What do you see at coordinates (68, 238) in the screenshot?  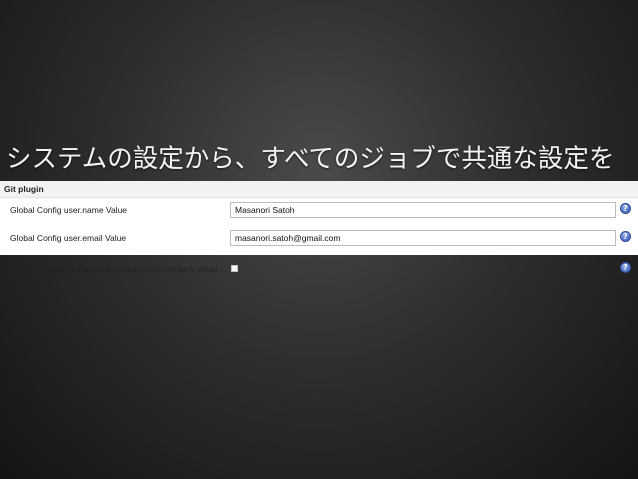 I see `user-email-label: Global Config user.email Value` at bounding box center [68, 238].